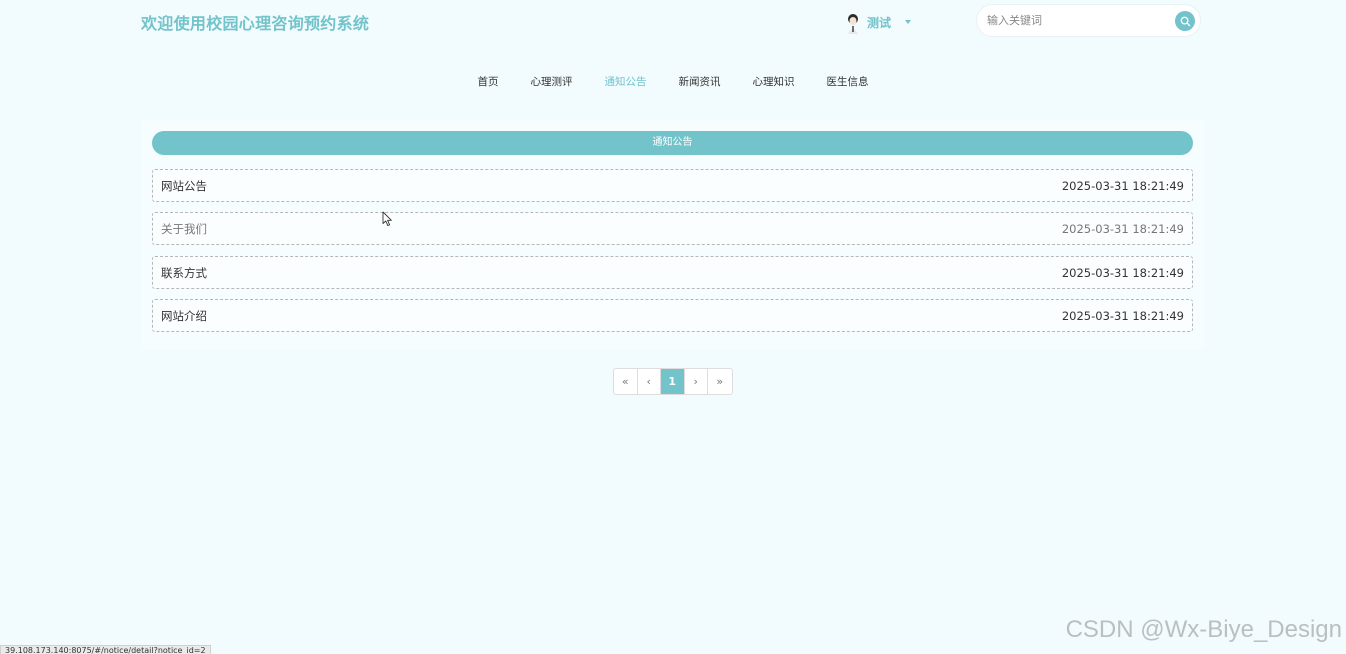  Describe the element at coordinates (184, 228) in the screenshot. I see `item-title: 关于我们` at that location.